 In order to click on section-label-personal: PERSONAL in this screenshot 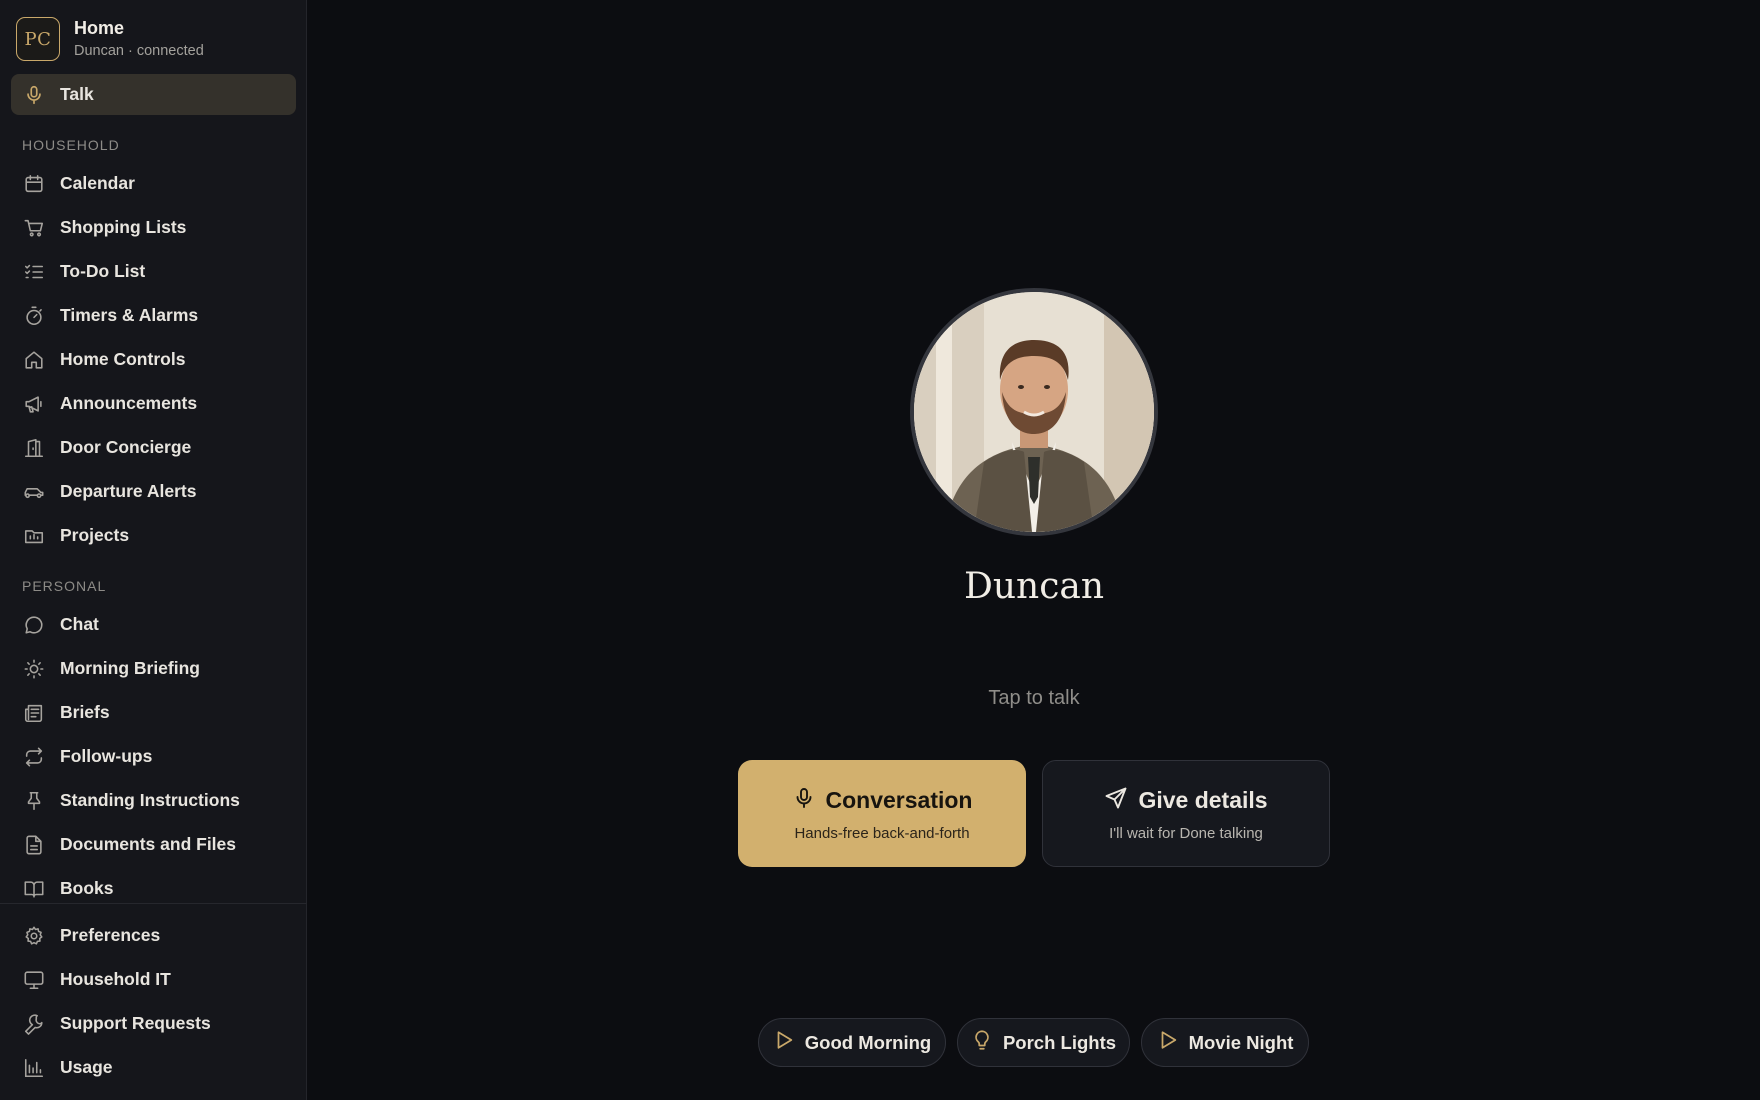, I will do `click(64, 586)`.